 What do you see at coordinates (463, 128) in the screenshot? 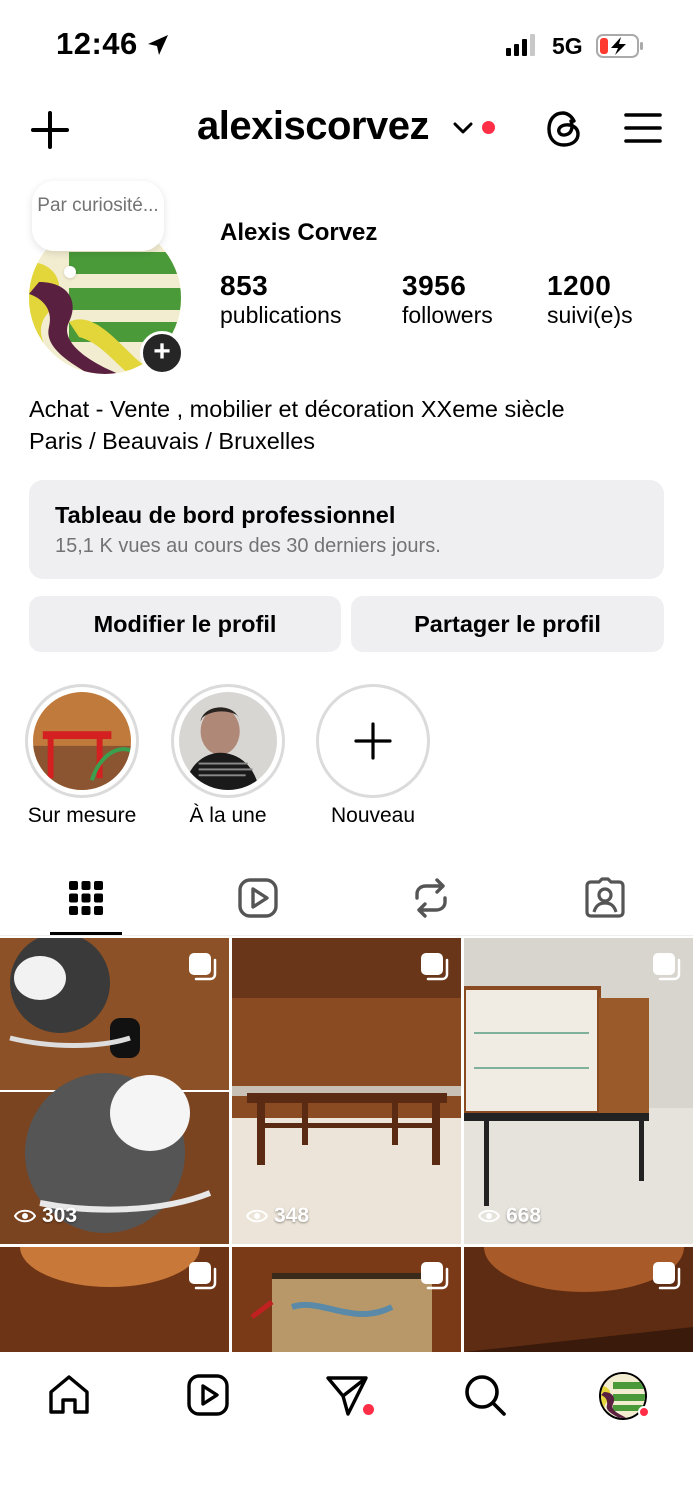
I see `chevron-down-icon` at bounding box center [463, 128].